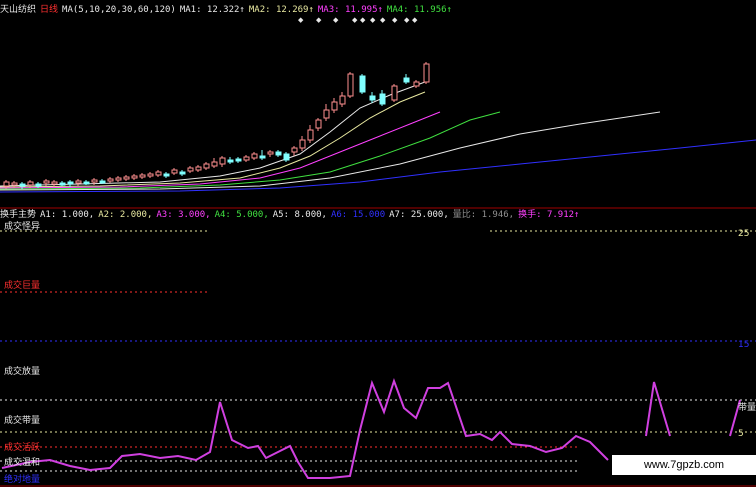 The image size is (756, 487). I want to click on zone-label-active: 成交活跃, so click(22, 448).